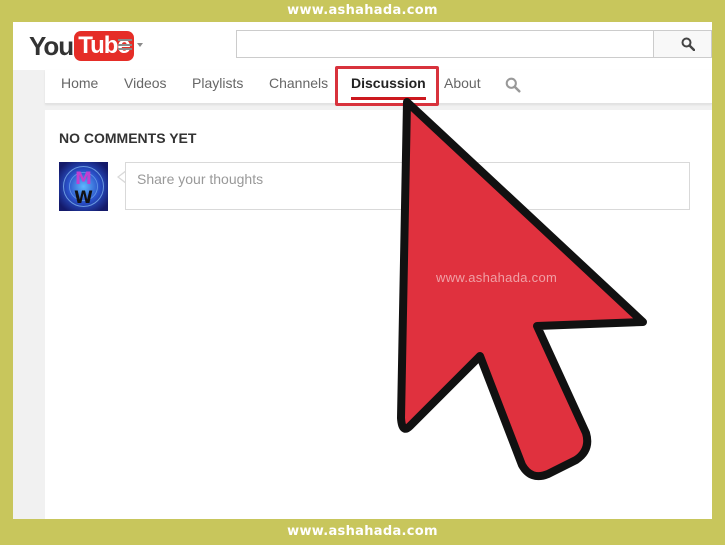 The height and width of the screenshot is (545, 725). What do you see at coordinates (83, 198) in the screenshot?
I see `avatar-letter-w: W` at bounding box center [83, 198].